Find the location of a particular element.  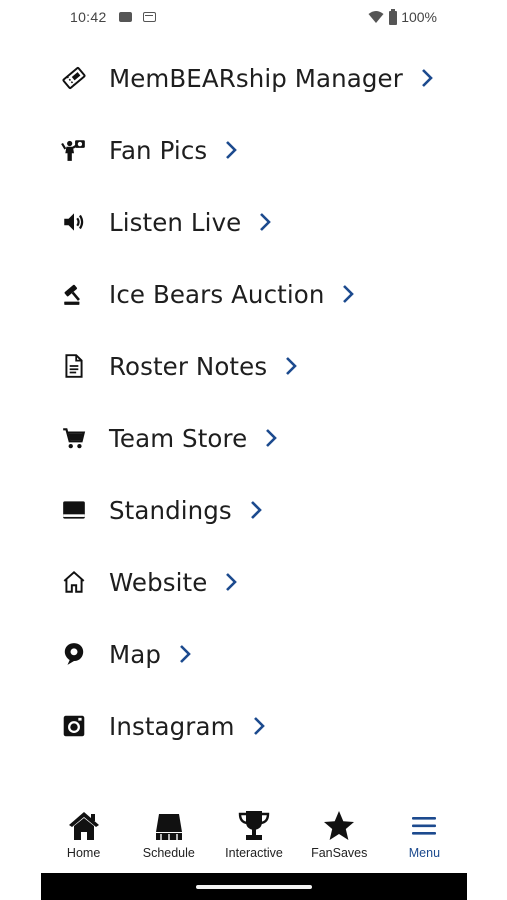

menu-item-label: Listen Live is located at coordinates (191, 222).